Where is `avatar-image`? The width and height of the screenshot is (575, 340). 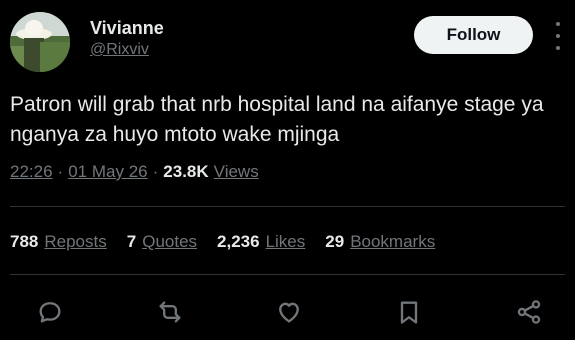 avatar-image is located at coordinates (40, 42).